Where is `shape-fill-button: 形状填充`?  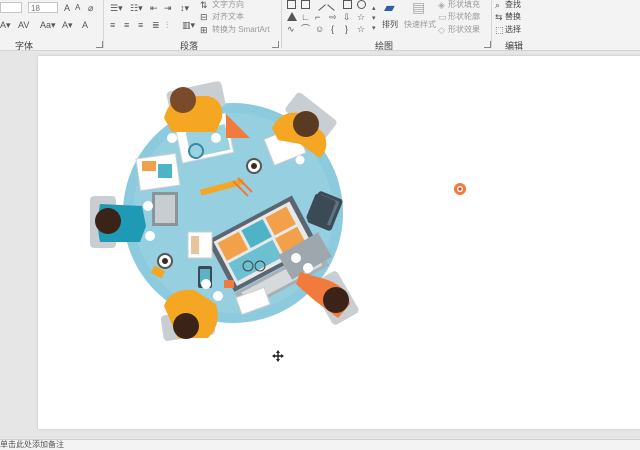 shape-fill-button: 形状填充 is located at coordinates (464, 5).